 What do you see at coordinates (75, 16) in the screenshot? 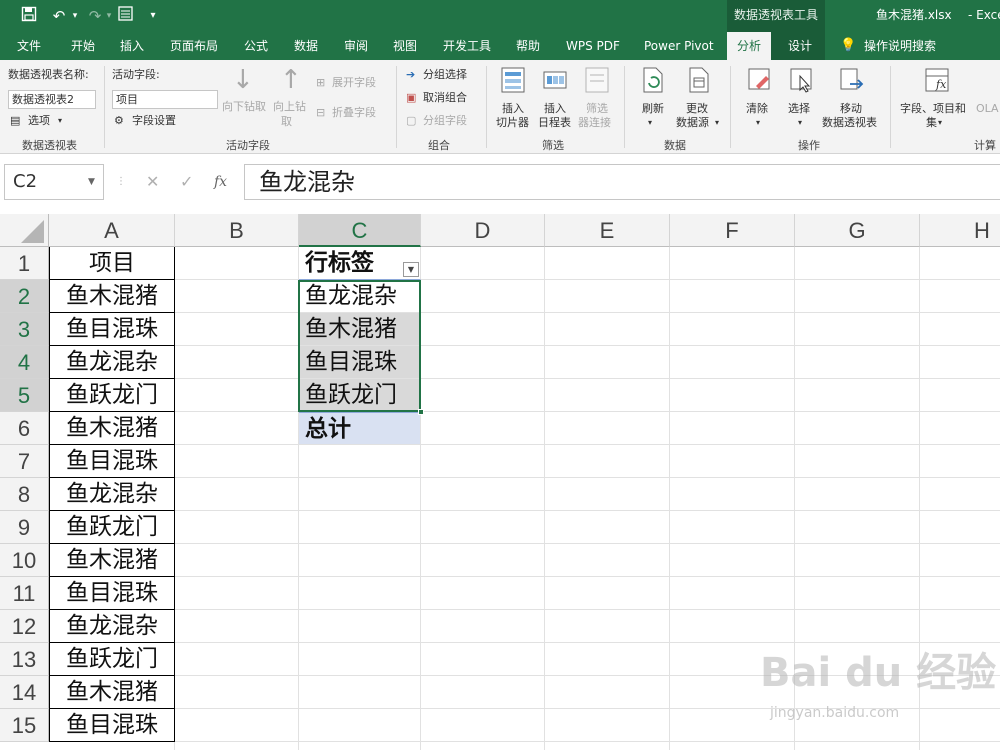
I see `undo-dropdown-icon: ▾` at bounding box center [75, 16].